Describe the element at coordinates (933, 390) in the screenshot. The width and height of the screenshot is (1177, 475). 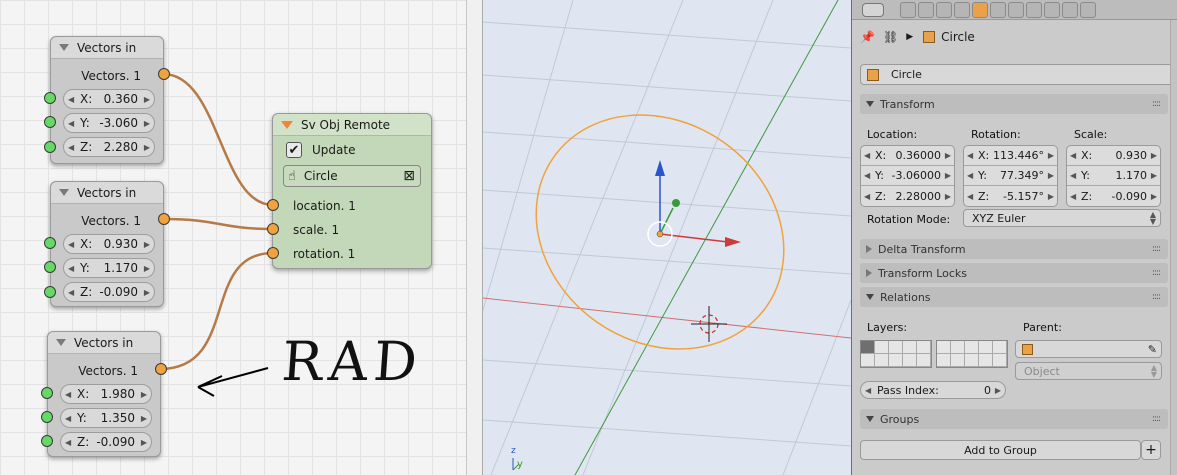
I see `pass-index-field: ◀ Pass Index: 0 ▶` at that location.